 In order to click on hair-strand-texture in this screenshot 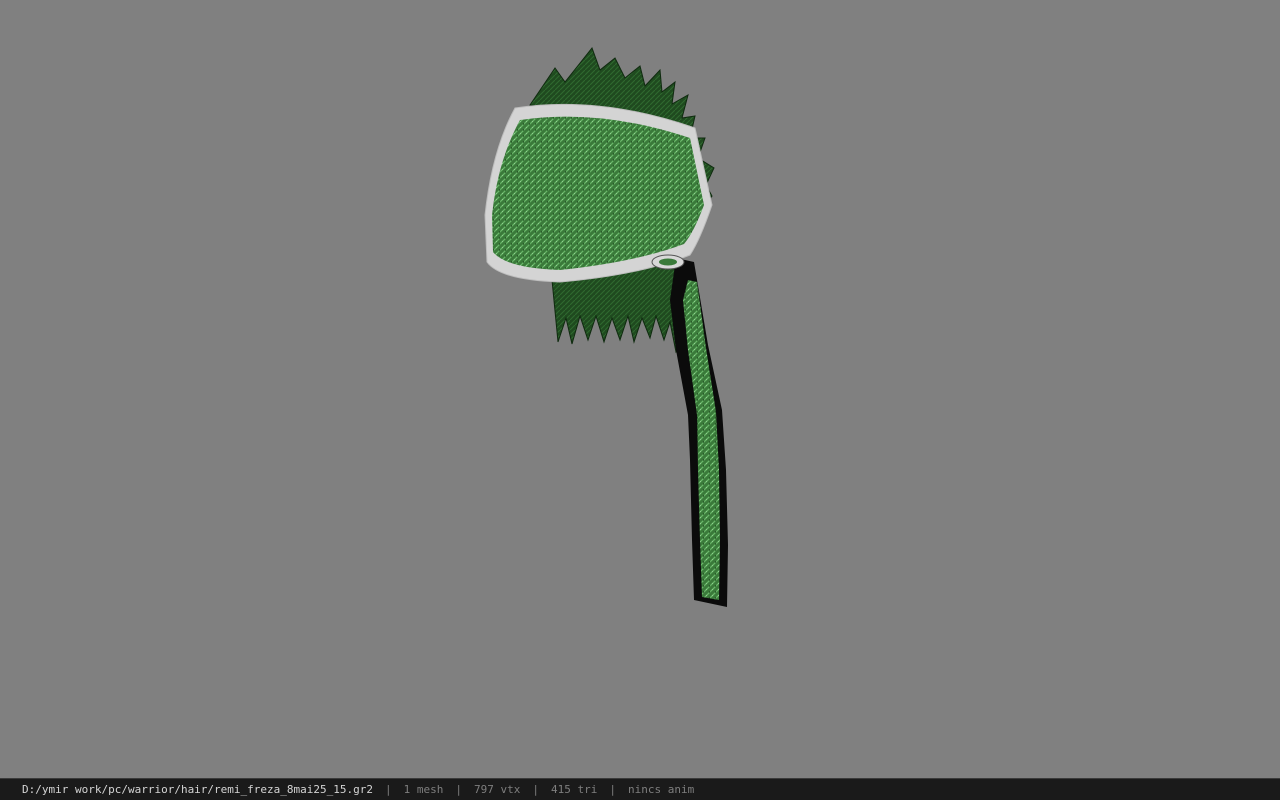, I will do `click(701, 440)`.